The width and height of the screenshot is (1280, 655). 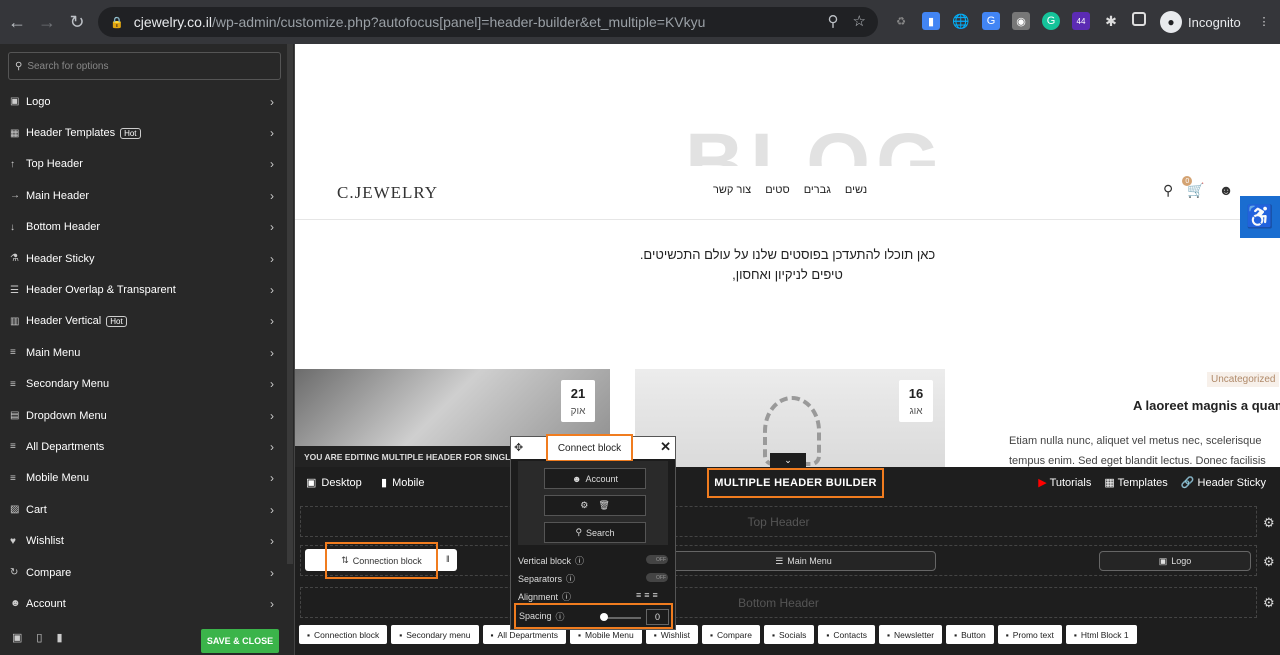 What do you see at coordinates (1029, 634) in the screenshot?
I see `tray-element: ▪ Promo text` at bounding box center [1029, 634].